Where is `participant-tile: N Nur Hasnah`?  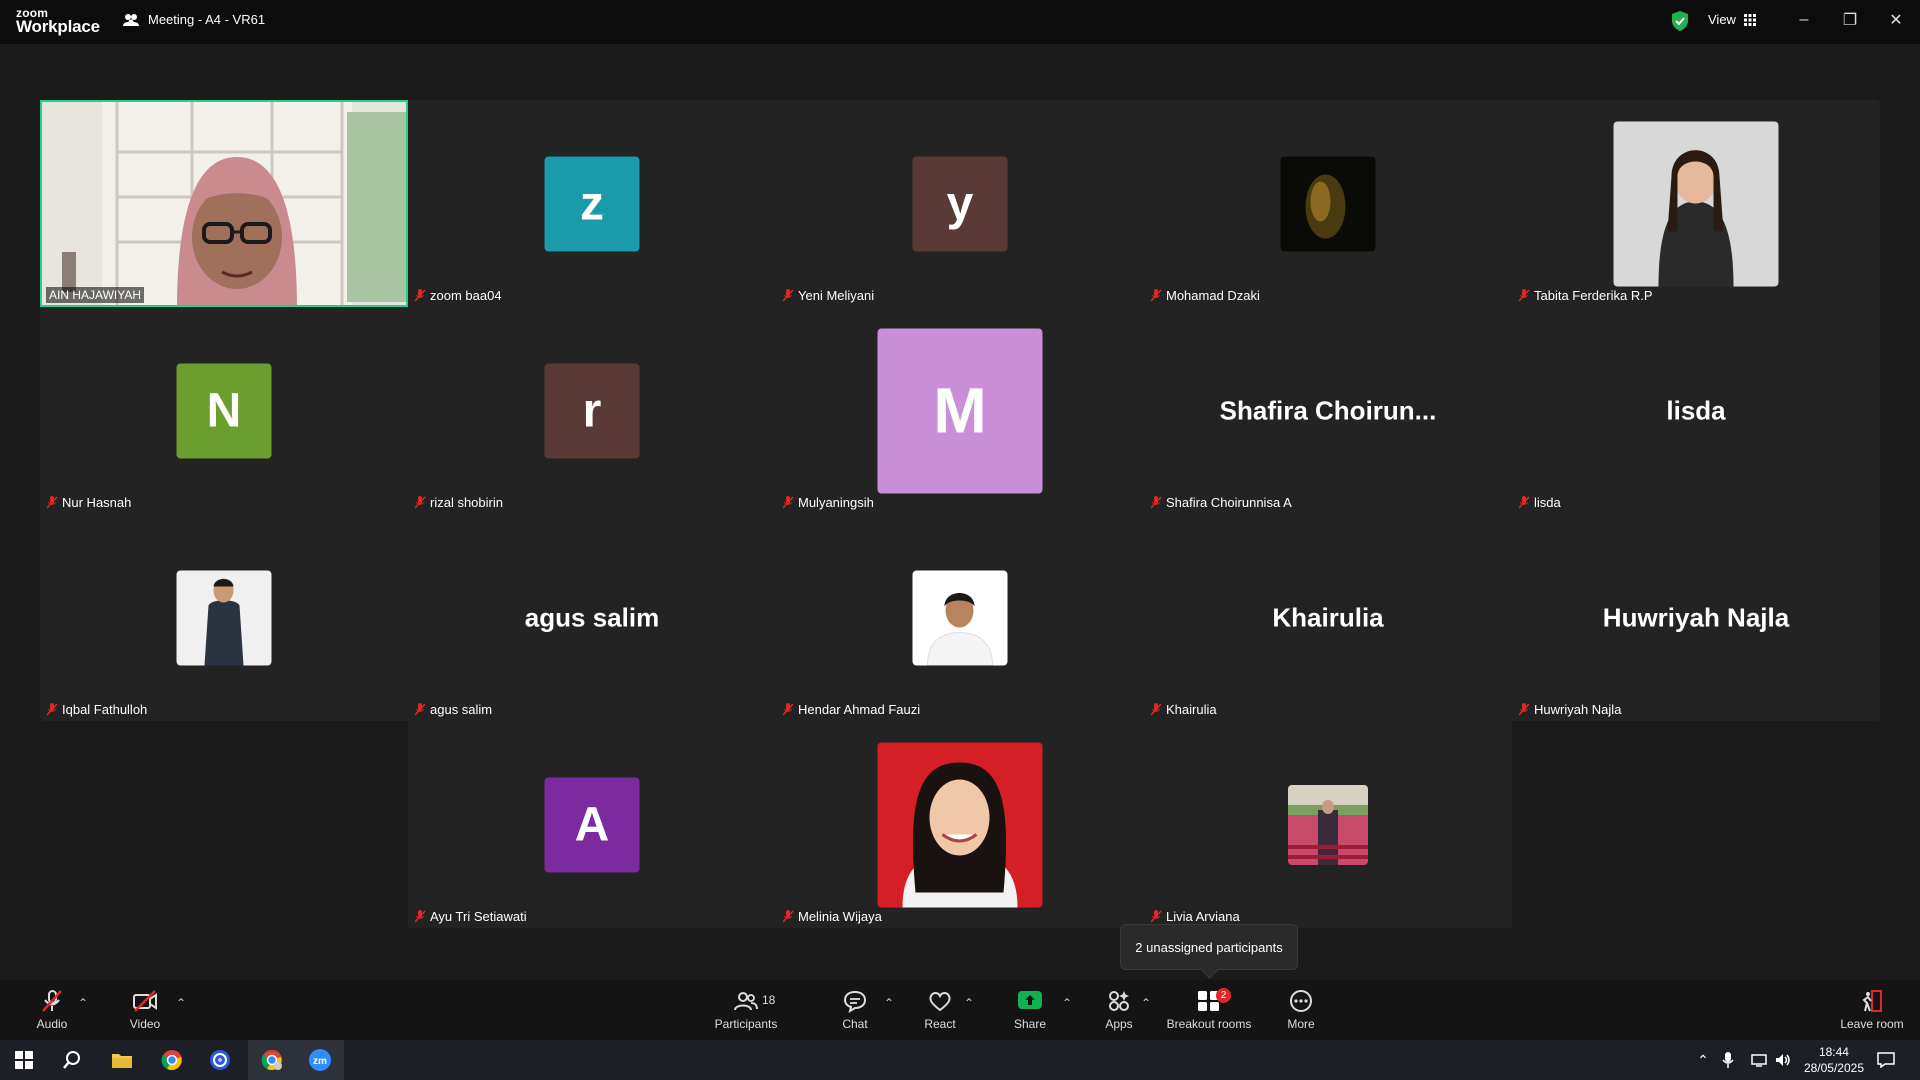
participant-tile: N Nur Hasnah is located at coordinates (224, 410).